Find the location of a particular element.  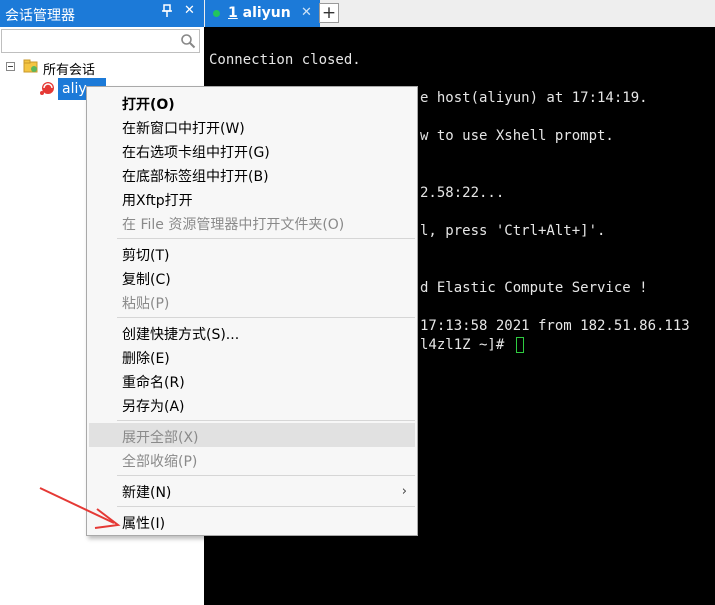

menu-item-open-in-explorer: 在 File 资源管理器中打开文件夹(O) is located at coordinates (233, 225).